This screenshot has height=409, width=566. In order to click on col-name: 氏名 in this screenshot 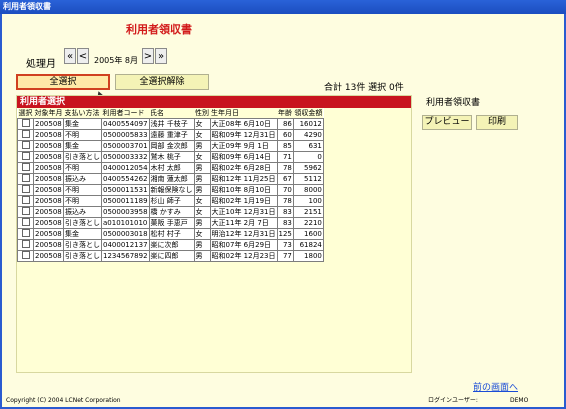, I will do `click(172, 113)`.